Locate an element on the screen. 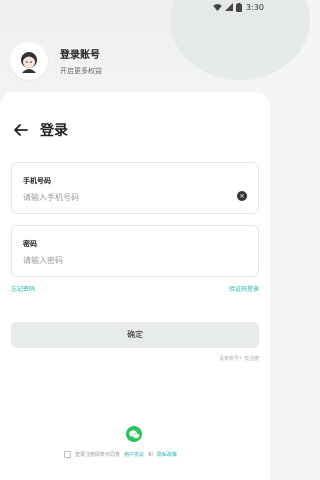 The image size is (320, 480). wifi-icon is located at coordinates (217, 7).